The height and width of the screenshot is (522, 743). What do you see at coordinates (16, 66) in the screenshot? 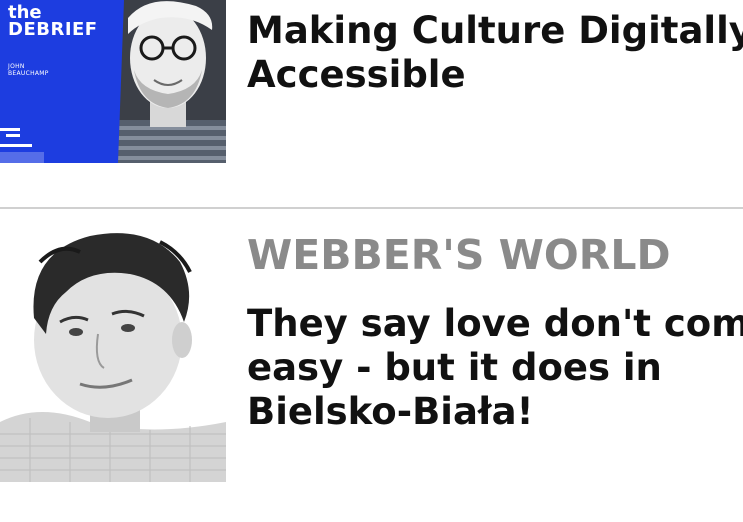
I see `host-first-name: JOHN` at bounding box center [16, 66].